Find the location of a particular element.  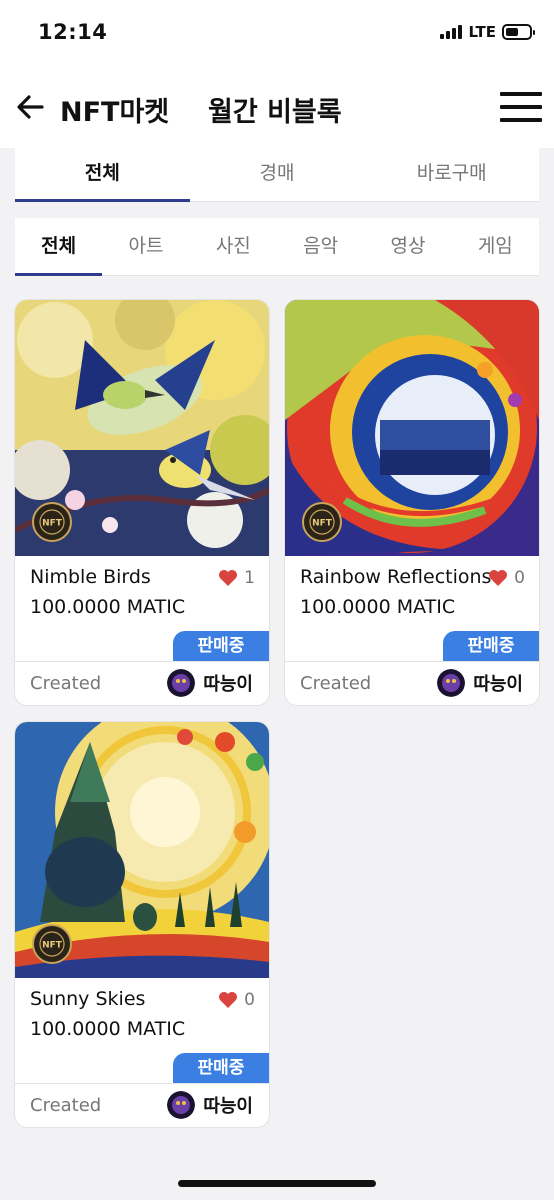

nft-name: Sunny Skies is located at coordinates (88, 999).